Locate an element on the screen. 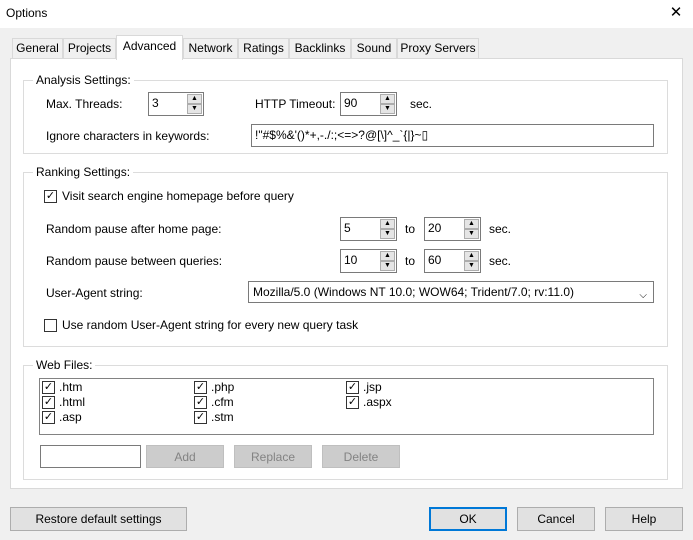 The image size is (693, 540). random-ua-checkbox is located at coordinates (50, 325).